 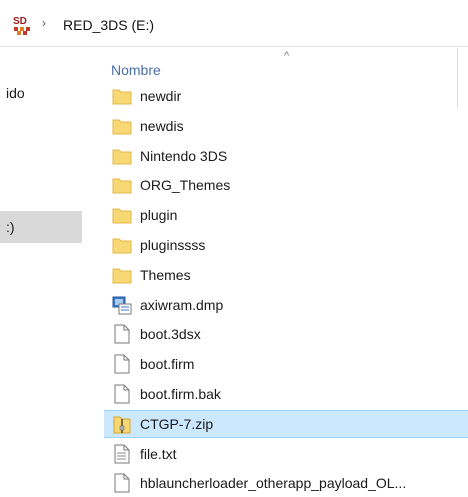 I want to click on text-file-icon, so click(x=122, y=454).